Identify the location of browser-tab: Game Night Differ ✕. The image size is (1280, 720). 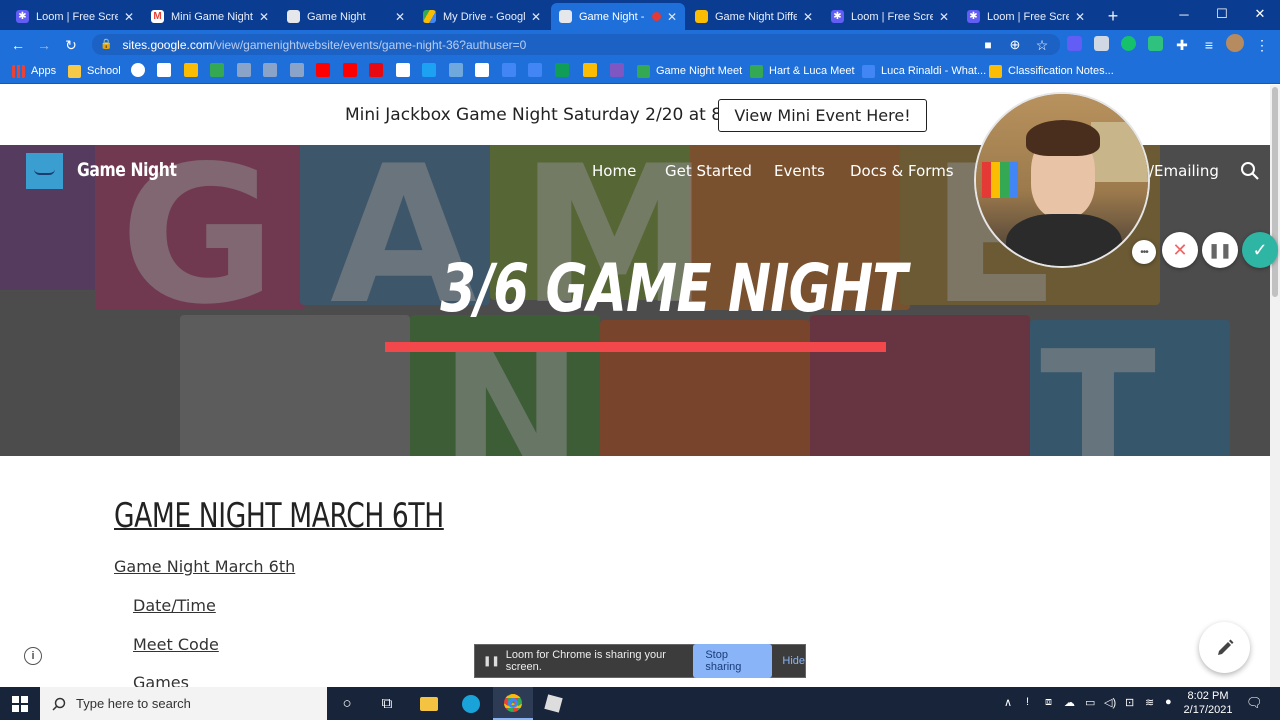
(754, 16).